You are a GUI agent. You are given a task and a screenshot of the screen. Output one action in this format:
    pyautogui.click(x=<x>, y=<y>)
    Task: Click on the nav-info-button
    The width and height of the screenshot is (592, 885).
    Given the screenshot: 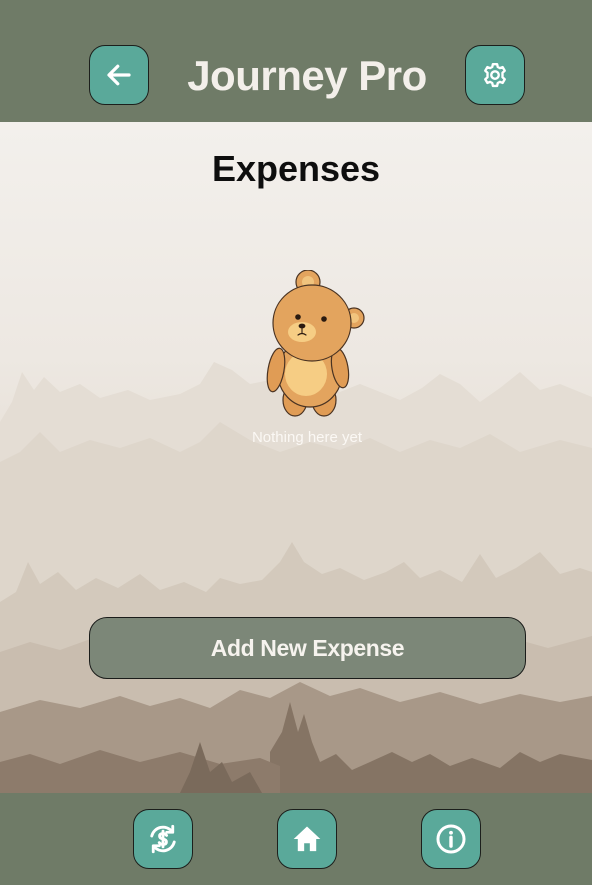 What is the action you would take?
    pyautogui.click(x=451, y=839)
    